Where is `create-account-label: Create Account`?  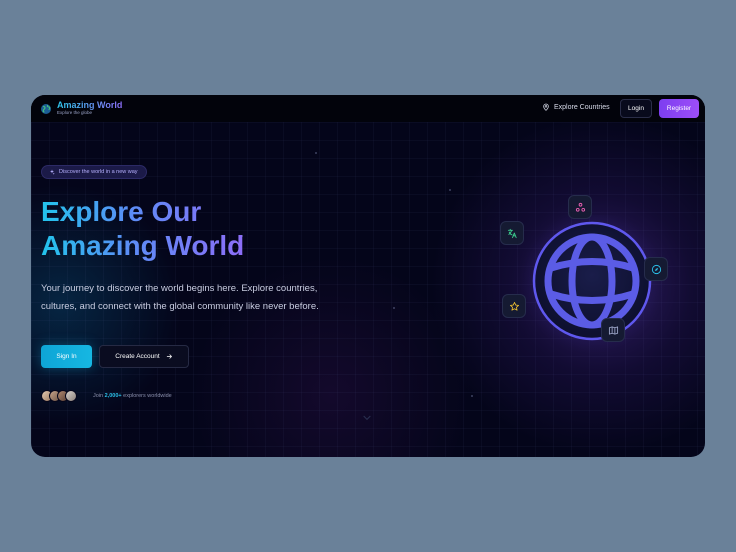
create-account-label: Create Account is located at coordinates (137, 356).